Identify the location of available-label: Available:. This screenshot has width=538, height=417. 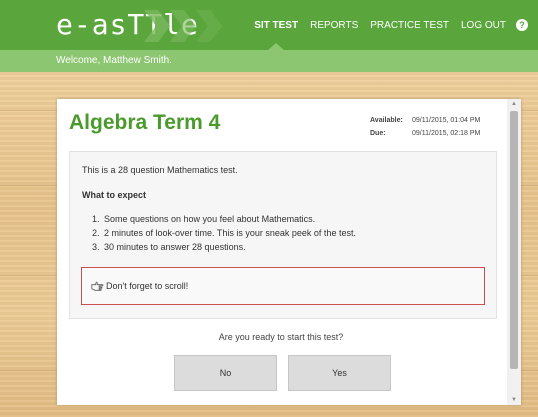
(386, 120).